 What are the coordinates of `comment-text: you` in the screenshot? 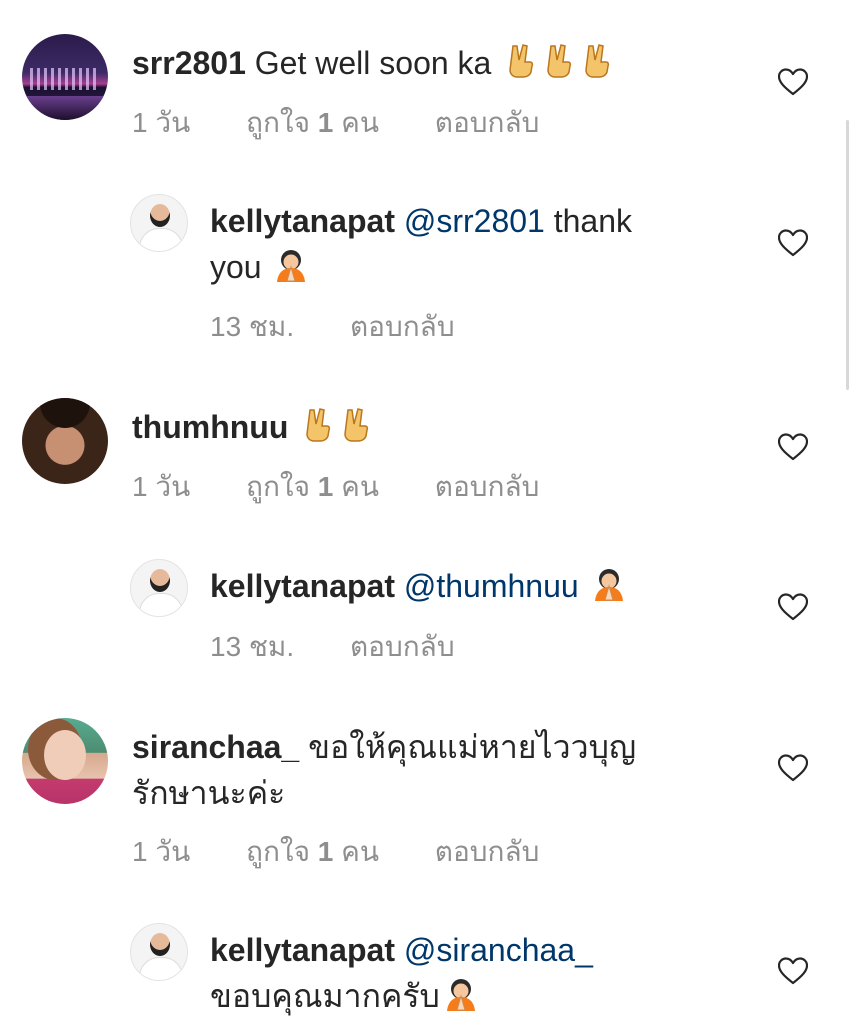 It's located at (236, 267).